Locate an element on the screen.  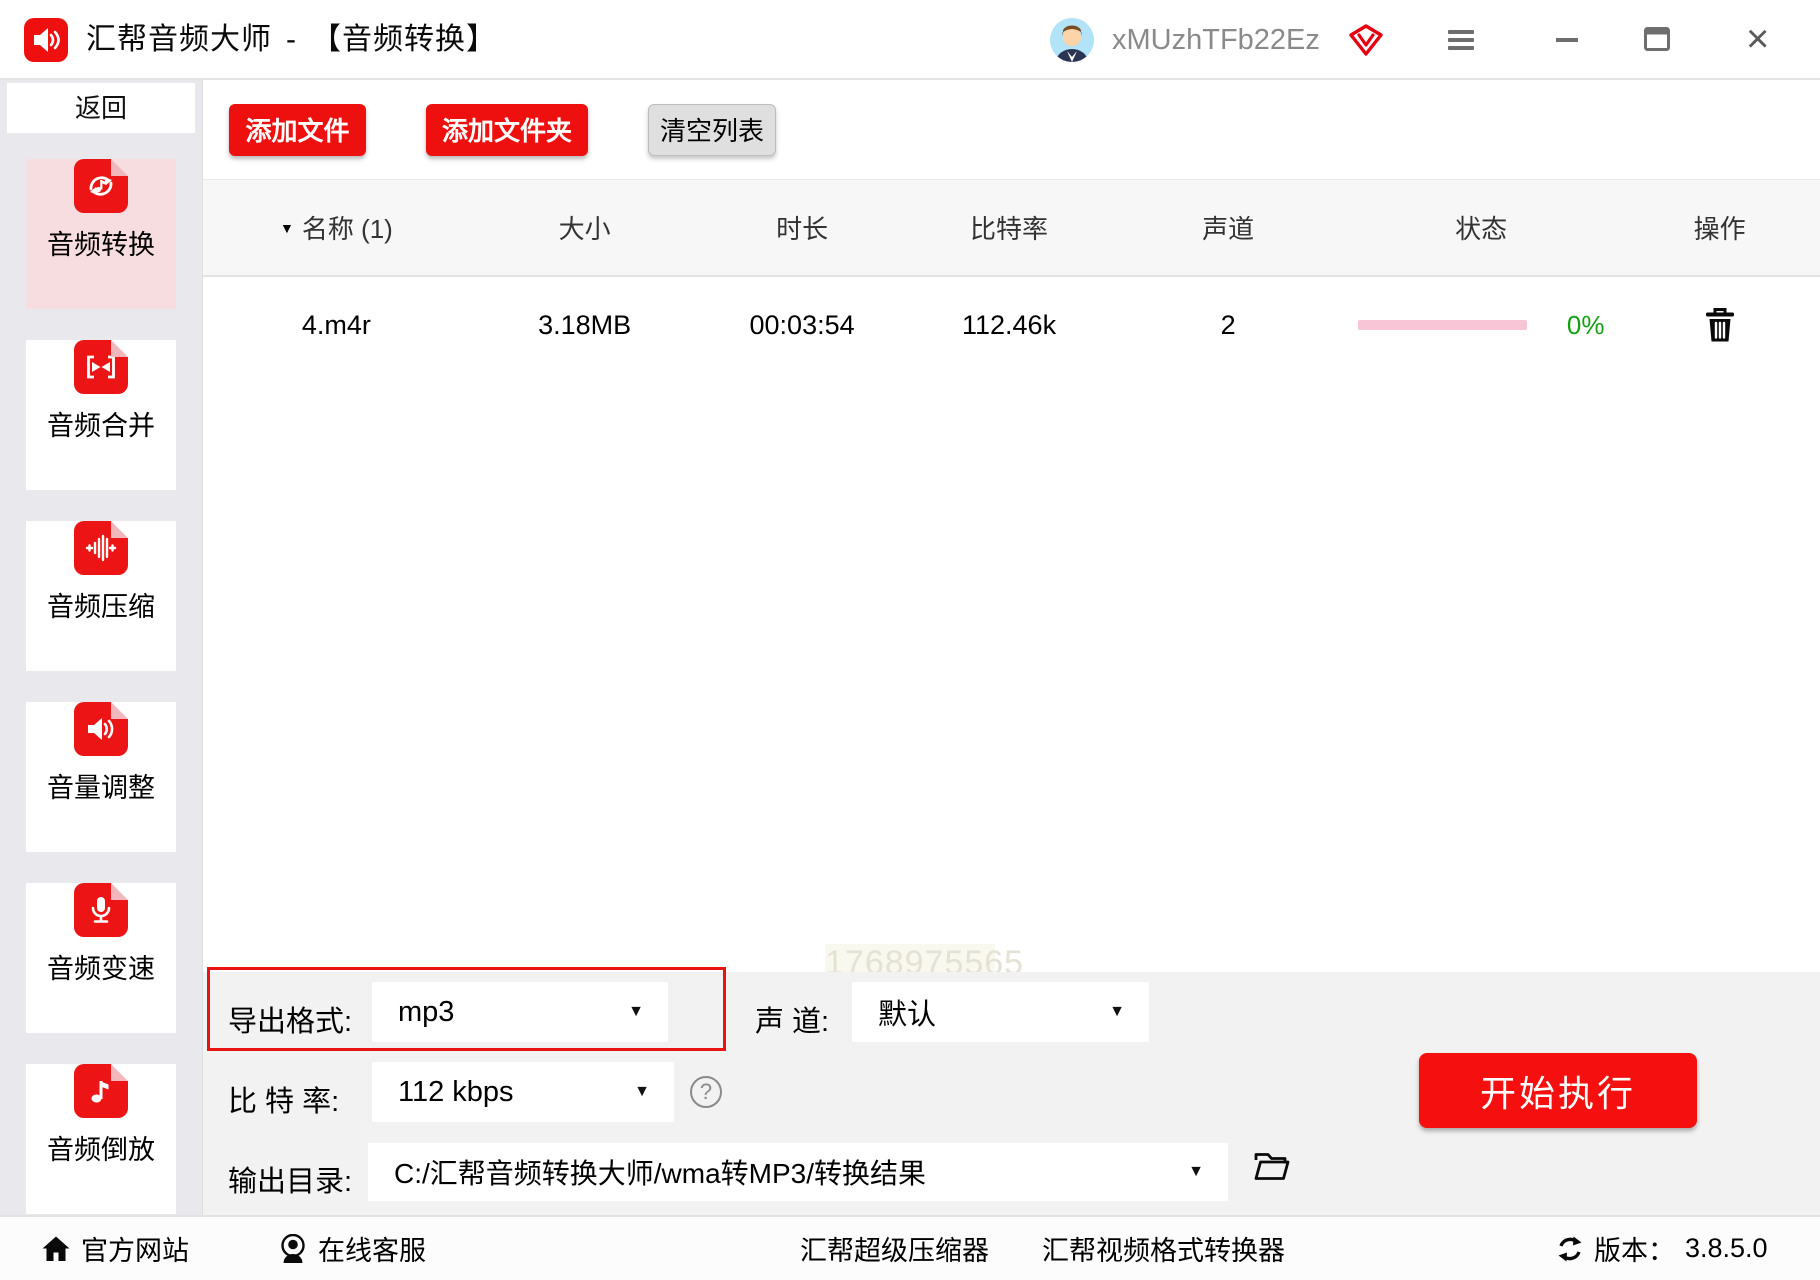
sidebar-item-label: 音频变速 is located at coordinates (101, 969).